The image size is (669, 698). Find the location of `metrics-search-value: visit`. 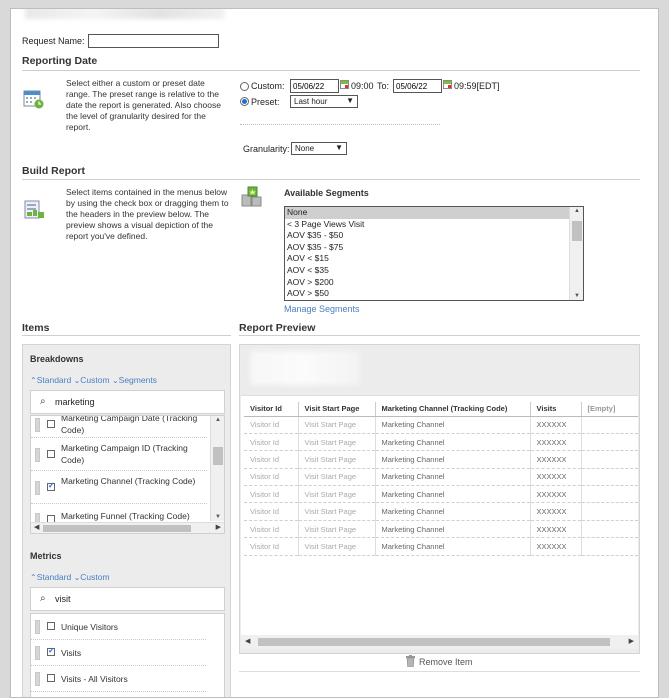

metrics-search-value: visit is located at coordinates (63, 599).